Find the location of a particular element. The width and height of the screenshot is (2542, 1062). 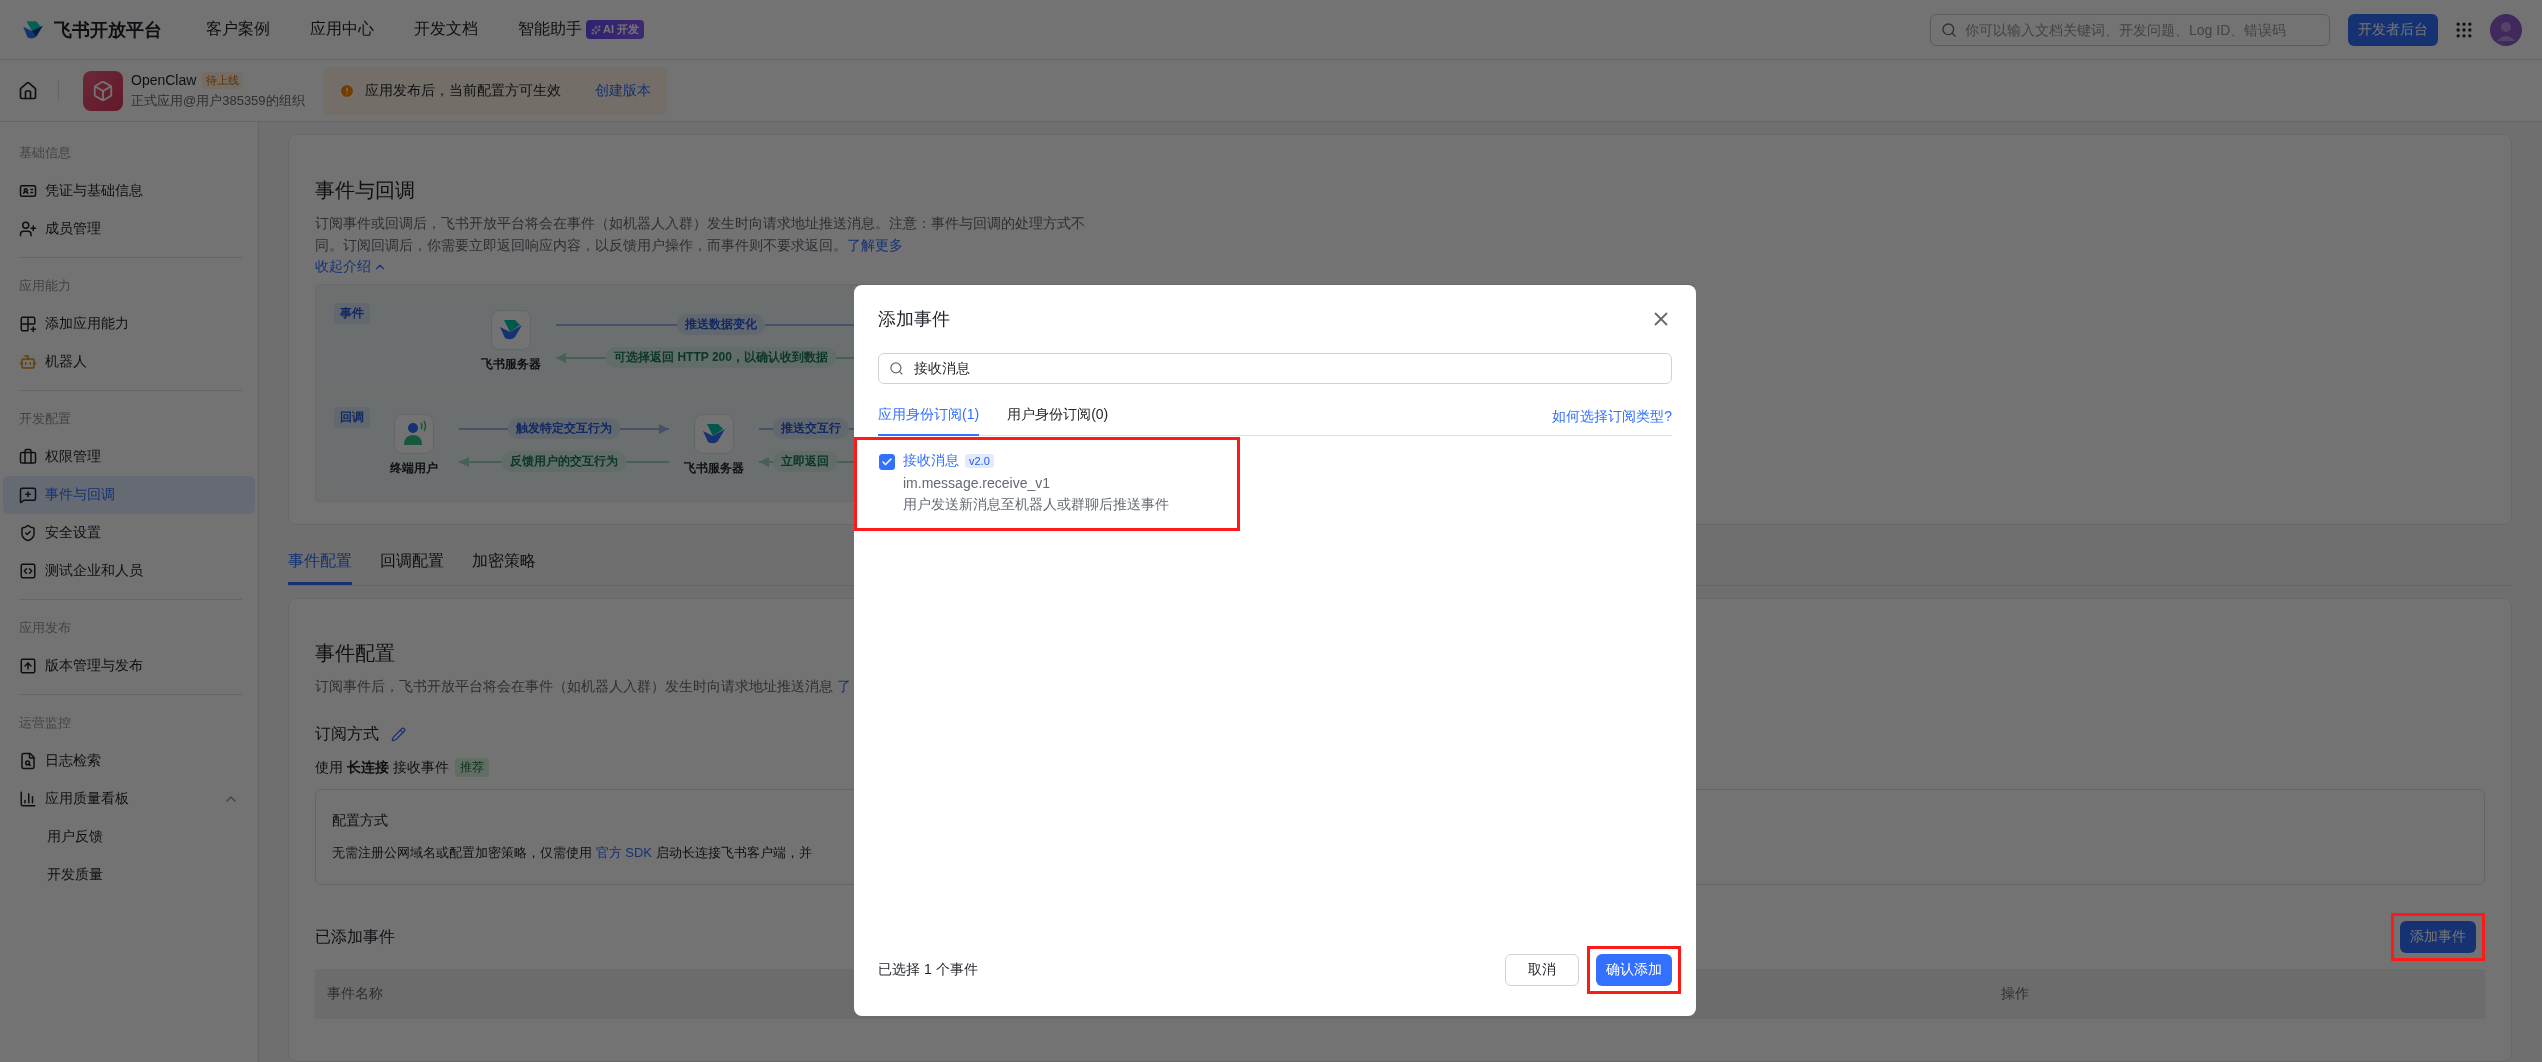

card-title: 事件配置 is located at coordinates (355, 653).